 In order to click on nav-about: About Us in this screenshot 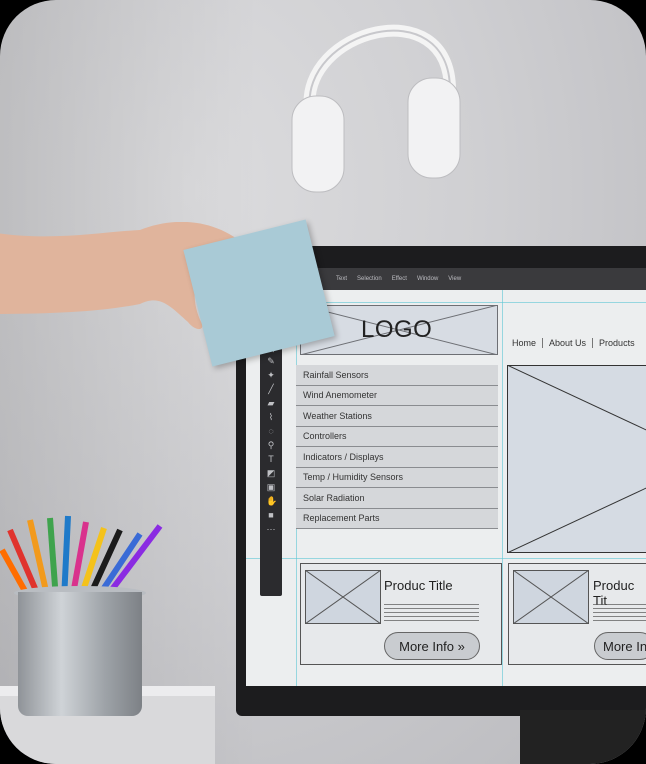, I will do `click(568, 343)`.